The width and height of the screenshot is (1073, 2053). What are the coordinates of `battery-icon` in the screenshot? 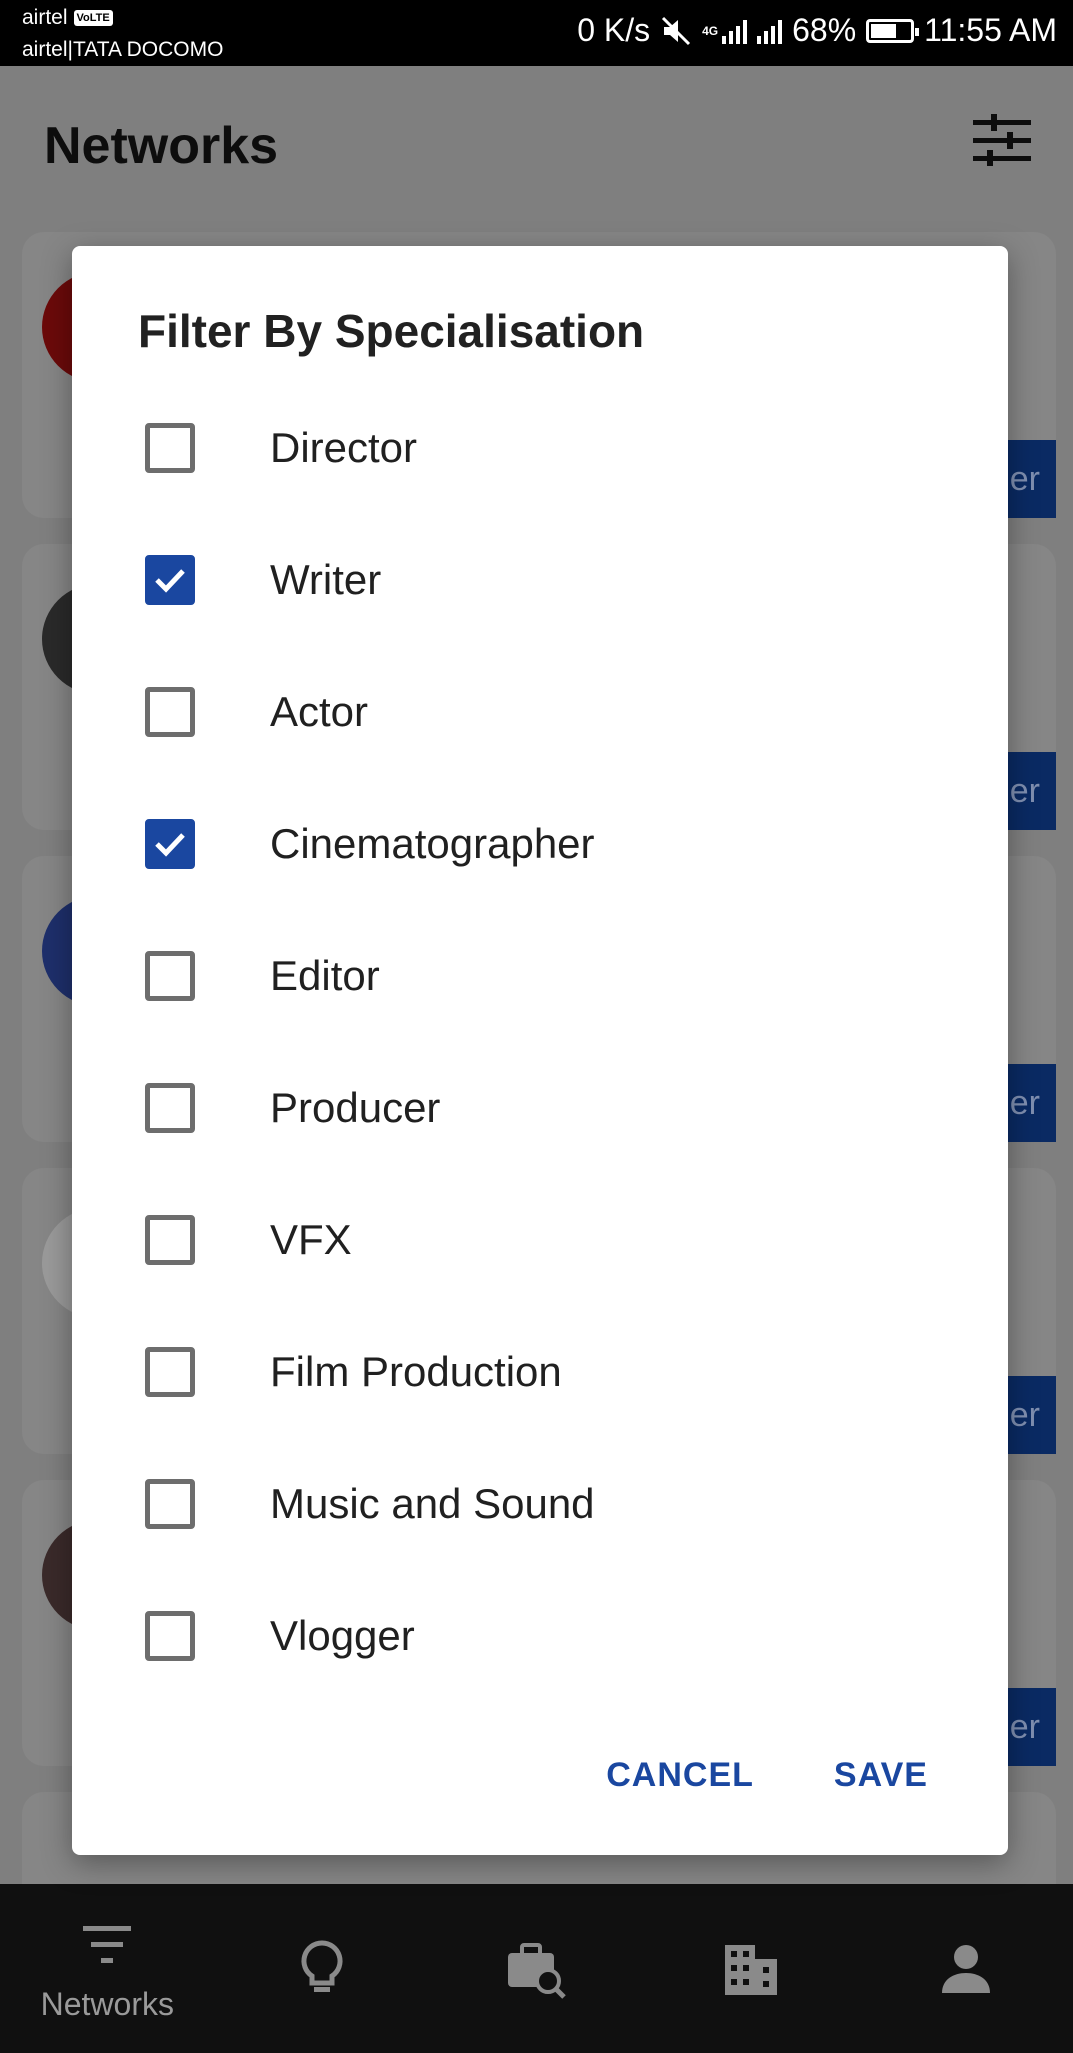 It's located at (893, 30).